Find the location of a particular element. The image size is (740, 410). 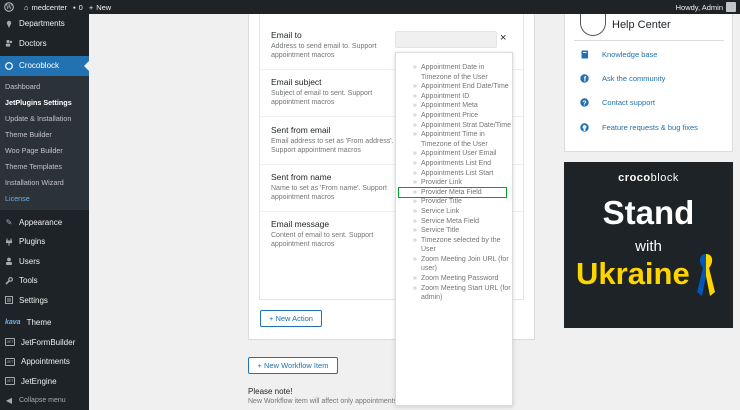

macro-item: Appointment ID is located at coordinates (454, 97).